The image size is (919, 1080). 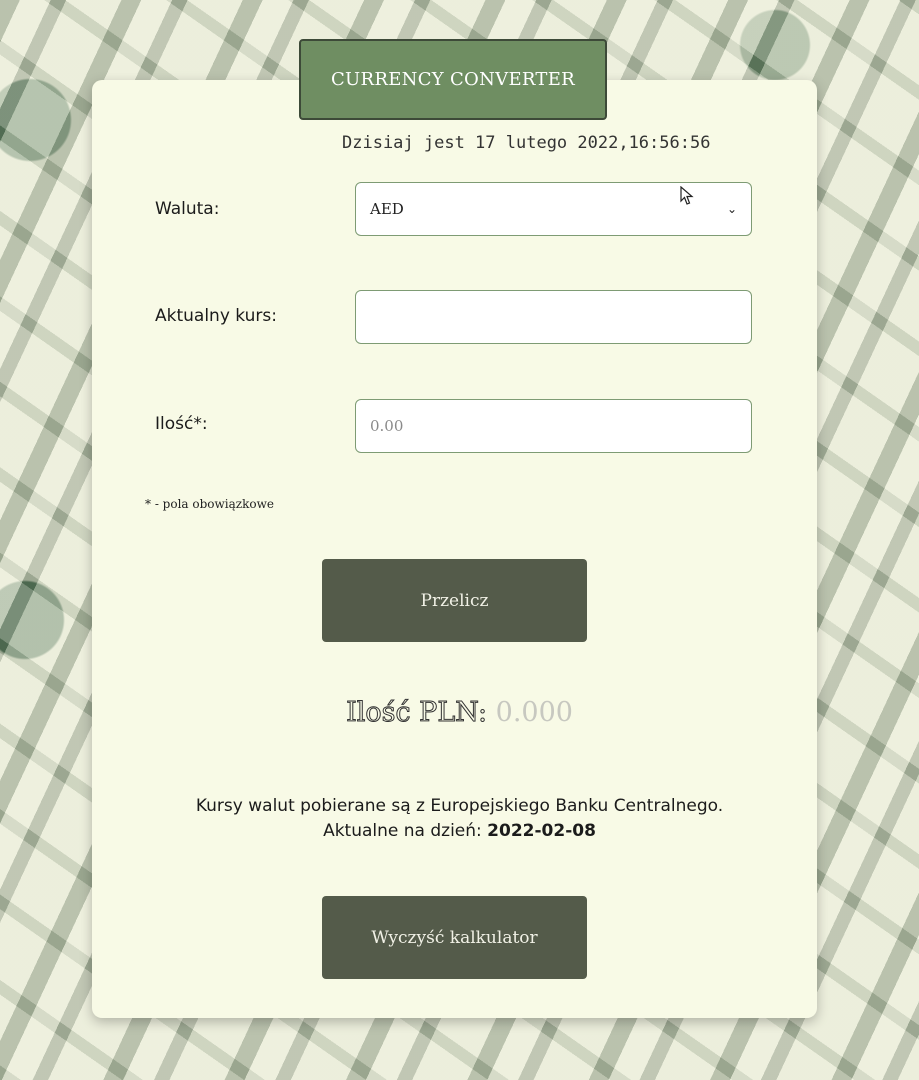 I want to click on currency-select-value: AED, so click(x=387, y=209).